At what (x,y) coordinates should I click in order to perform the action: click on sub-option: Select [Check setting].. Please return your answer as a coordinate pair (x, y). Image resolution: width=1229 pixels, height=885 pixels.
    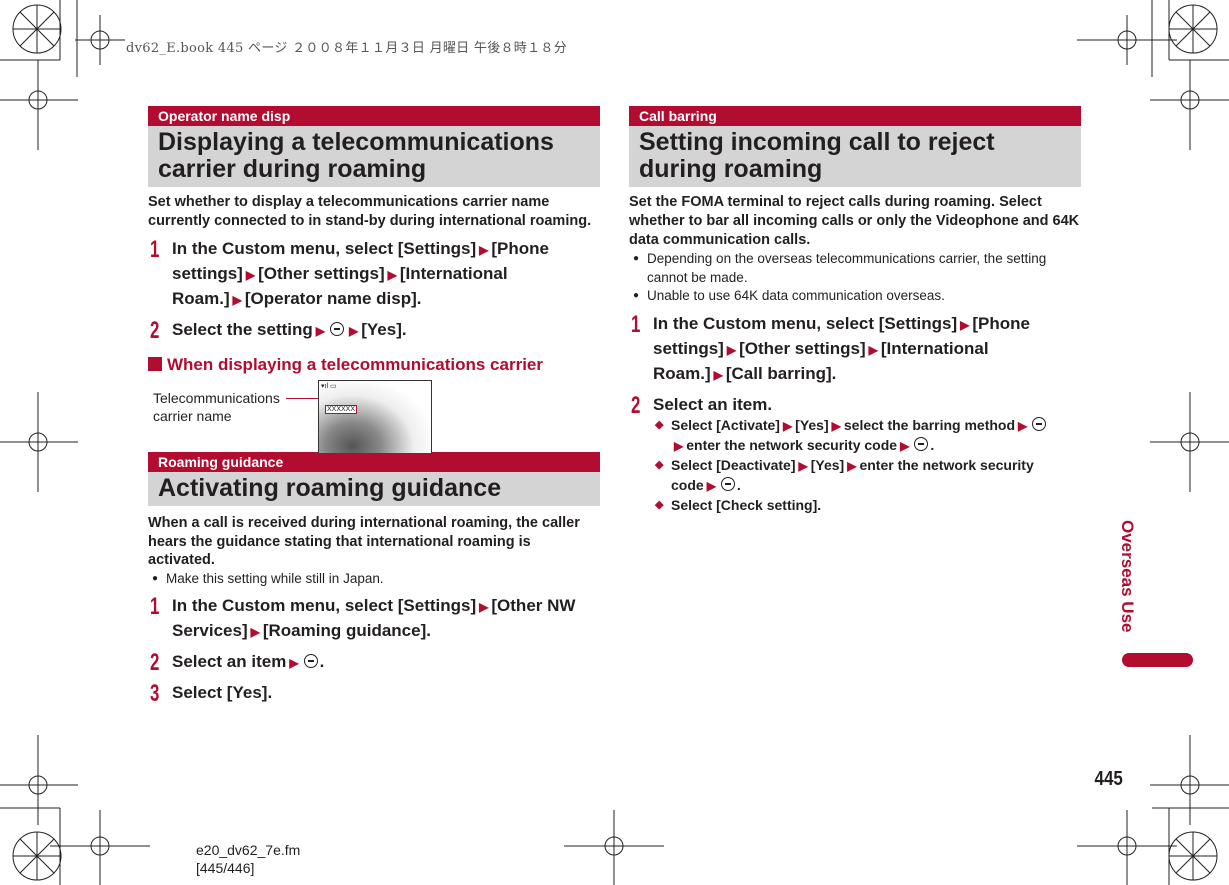
    Looking at the image, I should click on (855, 505).